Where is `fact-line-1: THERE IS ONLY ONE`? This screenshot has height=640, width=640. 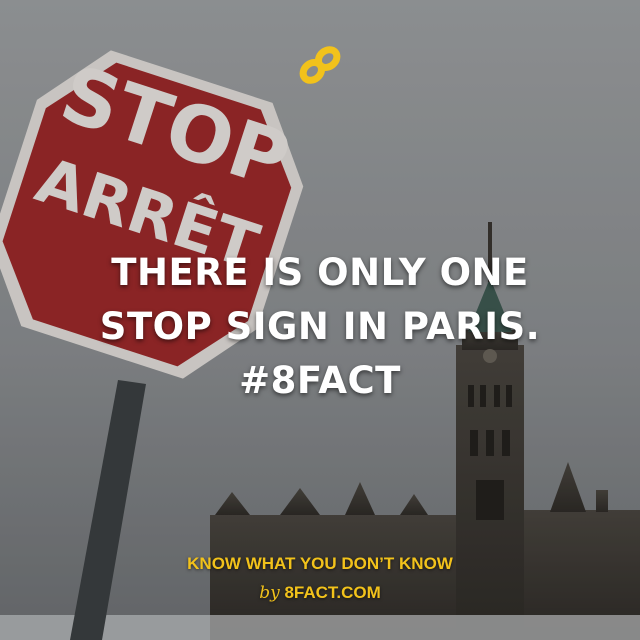
fact-line-1: THERE IS ONLY ONE is located at coordinates (320, 272).